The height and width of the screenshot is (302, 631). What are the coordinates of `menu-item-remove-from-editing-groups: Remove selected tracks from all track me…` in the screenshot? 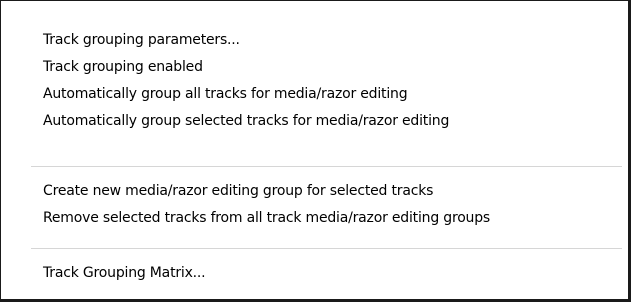 It's located at (314, 218).